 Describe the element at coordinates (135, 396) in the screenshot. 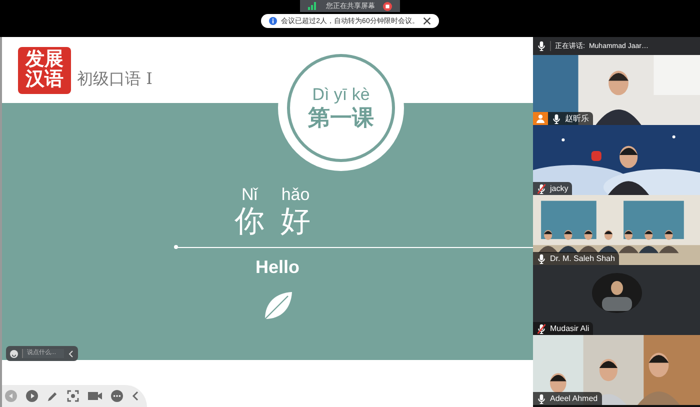

I see `collapse-icon` at that location.